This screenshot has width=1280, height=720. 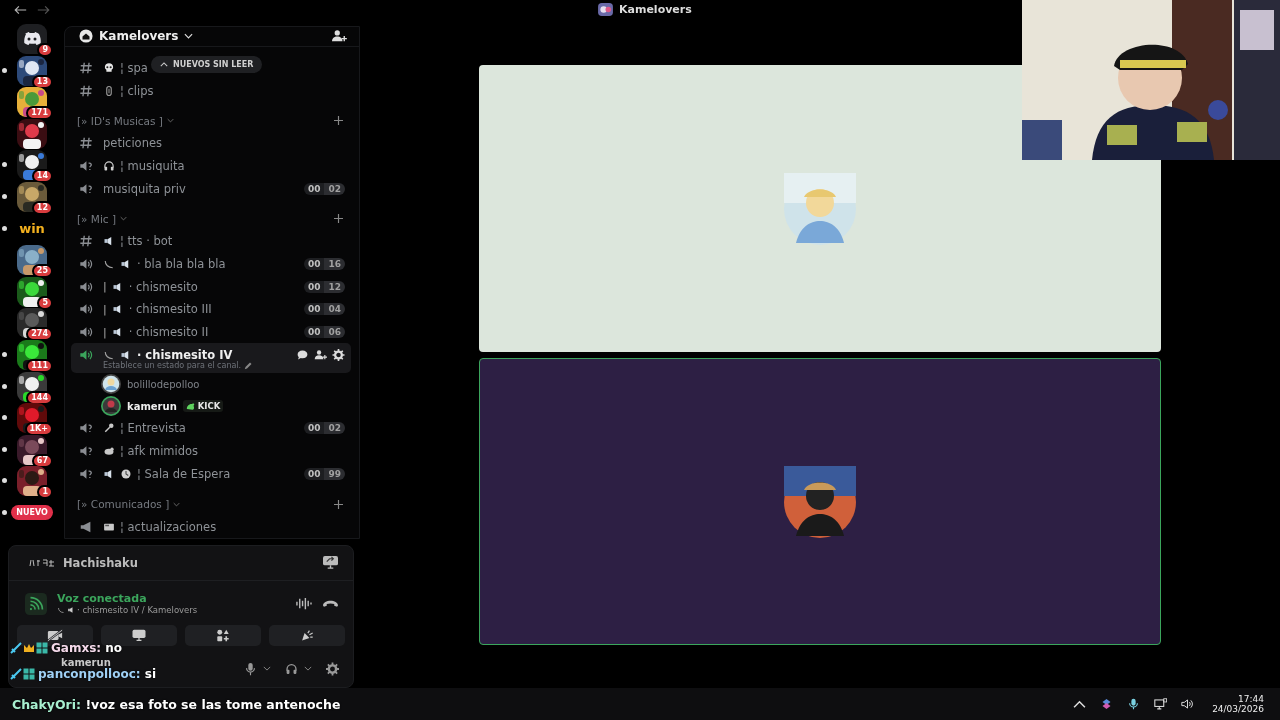 What do you see at coordinates (86, 663) in the screenshot?
I see `user-name: kamerun` at bounding box center [86, 663].